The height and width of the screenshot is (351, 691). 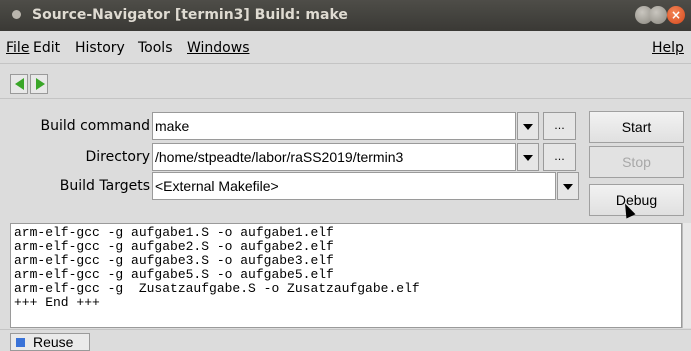 I want to click on menu-history: History, so click(x=100, y=48).